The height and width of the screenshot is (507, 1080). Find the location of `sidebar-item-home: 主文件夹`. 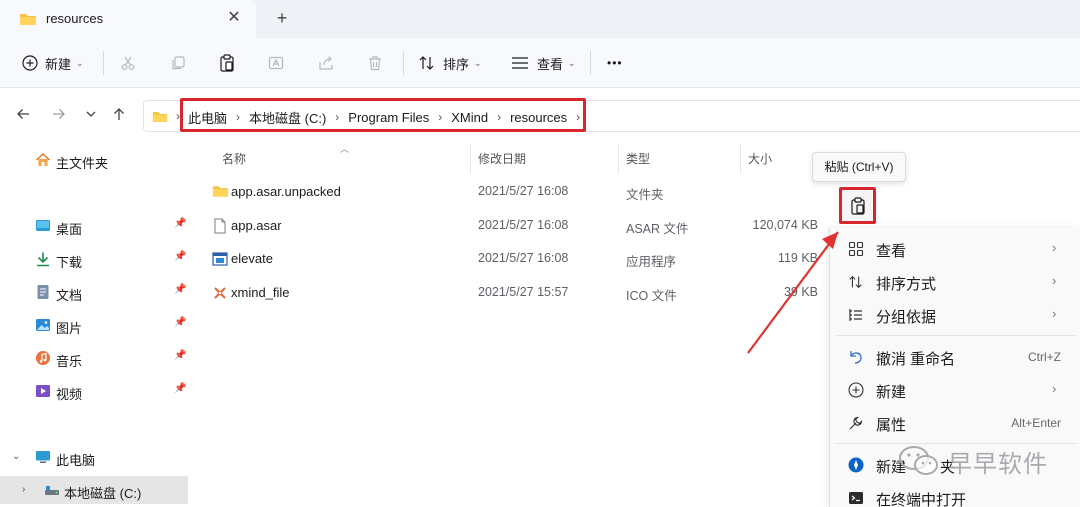

sidebar-item-home: 主文件夹 is located at coordinates (94, 160).